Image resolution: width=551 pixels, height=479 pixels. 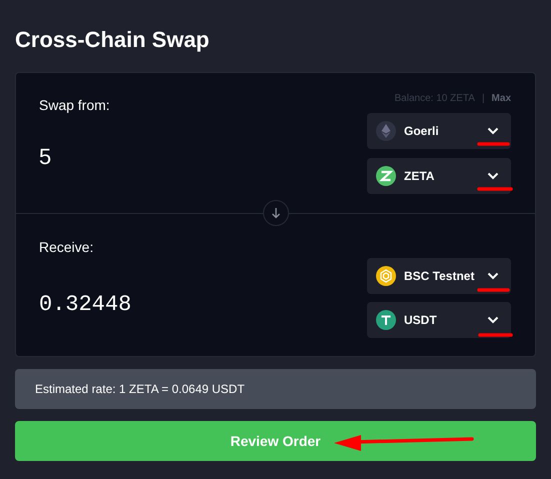 I want to click on section-label: Swap from:, so click(x=74, y=105).